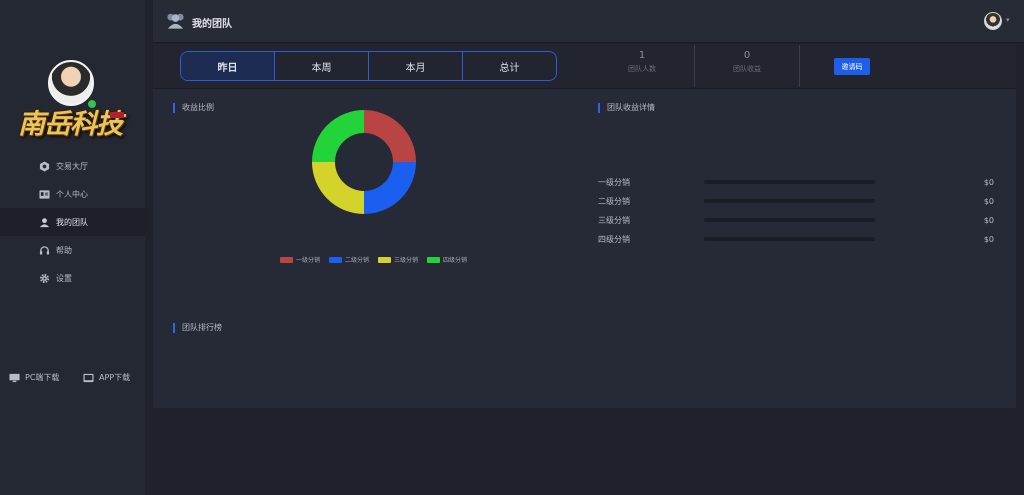 This screenshot has width=1024, height=495. I want to click on legend-label: 四级分销, so click(455, 260).